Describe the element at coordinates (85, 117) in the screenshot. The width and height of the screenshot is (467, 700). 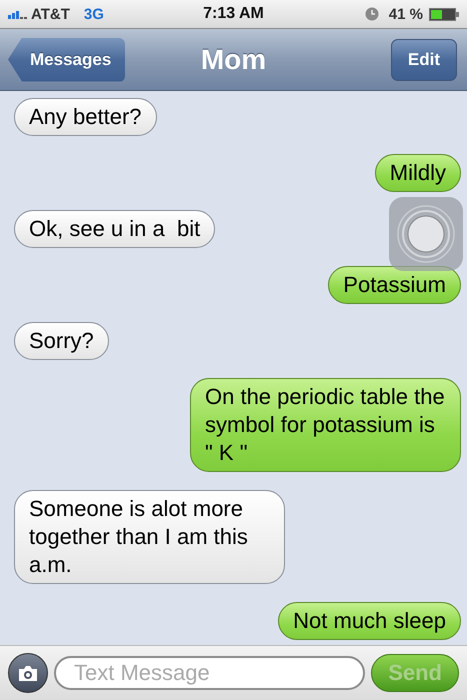
I see `received-message-bubble: Any better?` at that location.